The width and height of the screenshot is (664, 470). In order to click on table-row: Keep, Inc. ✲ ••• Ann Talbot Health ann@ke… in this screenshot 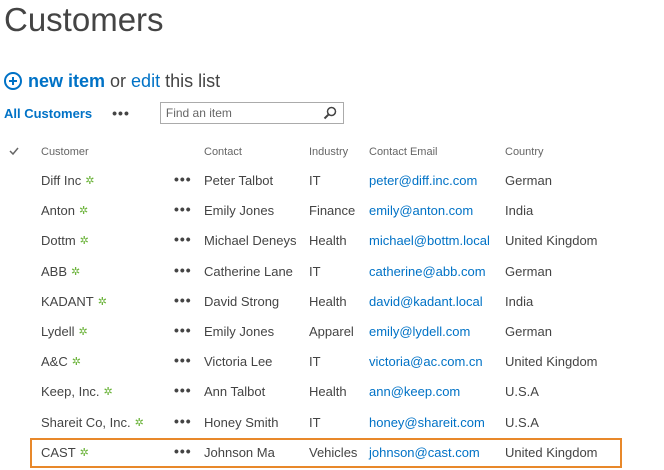, I will do `click(332, 392)`.